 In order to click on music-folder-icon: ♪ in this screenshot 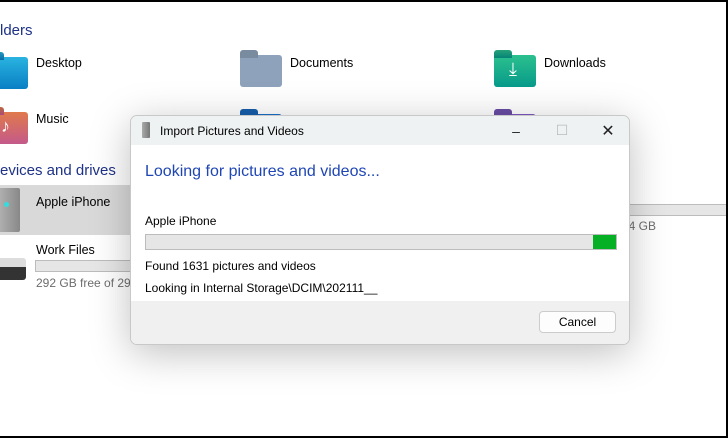, I will do `click(14, 128)`.